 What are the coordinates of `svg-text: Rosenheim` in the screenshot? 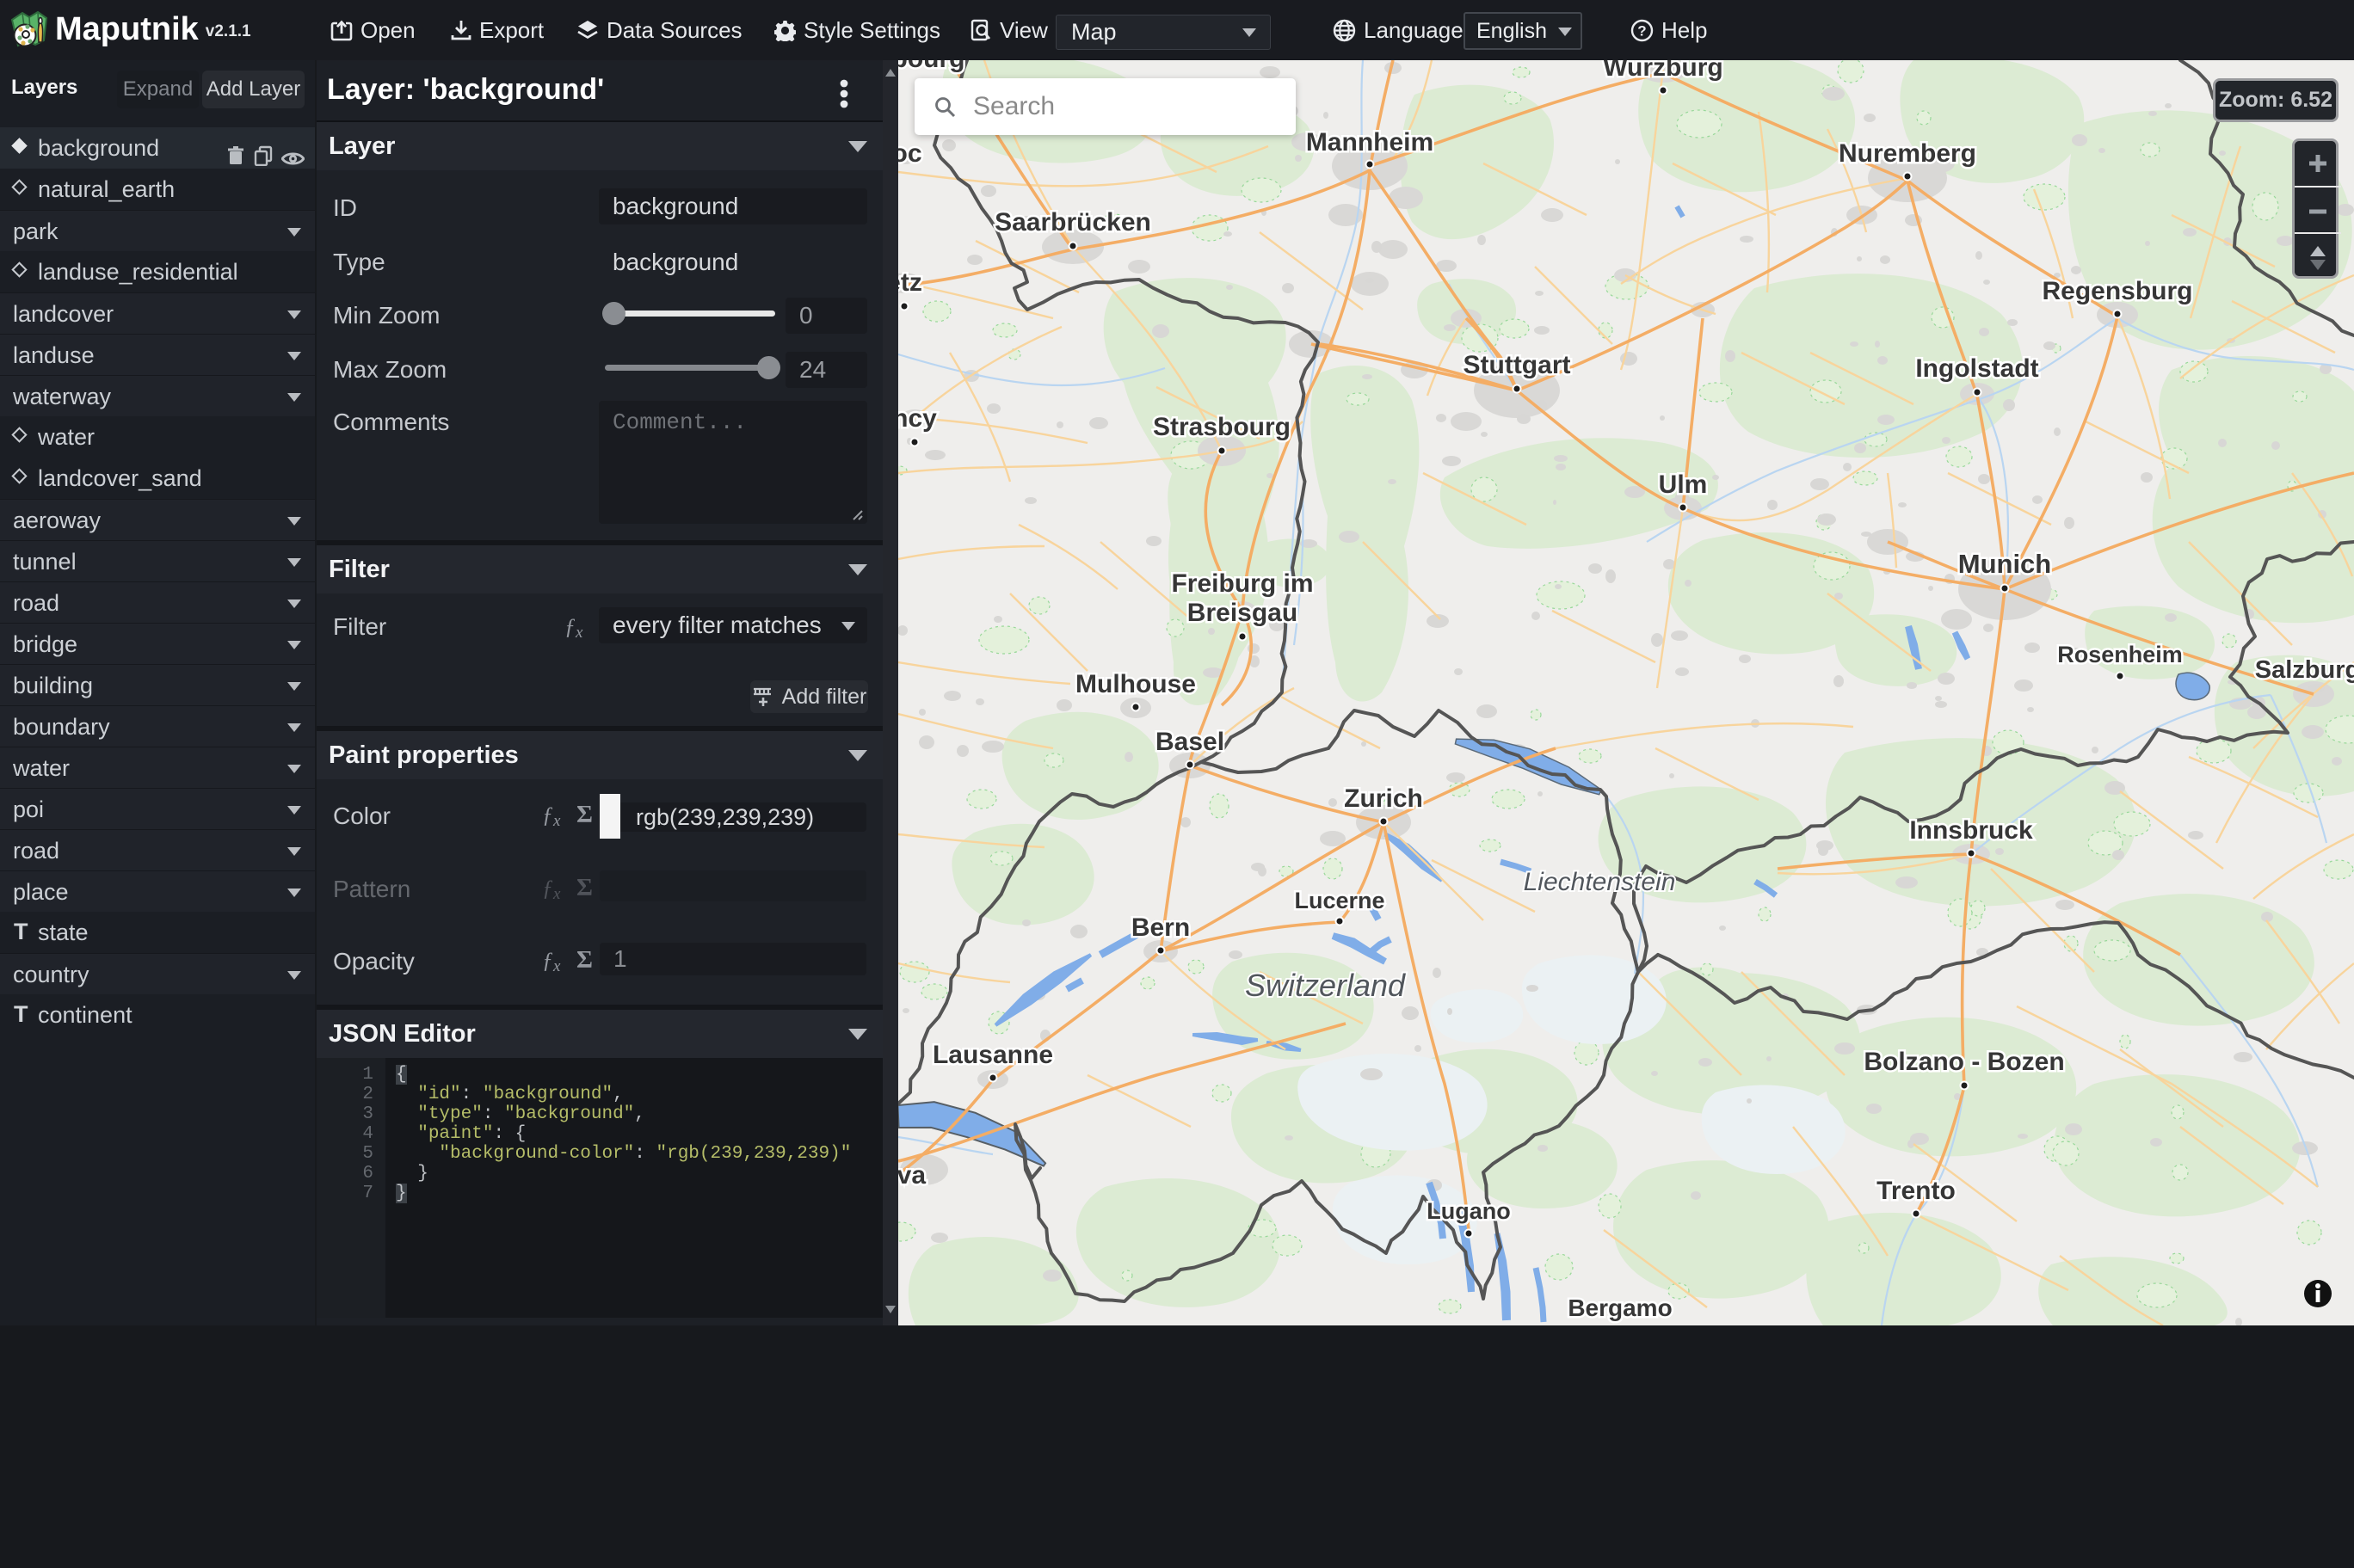 It's located at (2120, 655).